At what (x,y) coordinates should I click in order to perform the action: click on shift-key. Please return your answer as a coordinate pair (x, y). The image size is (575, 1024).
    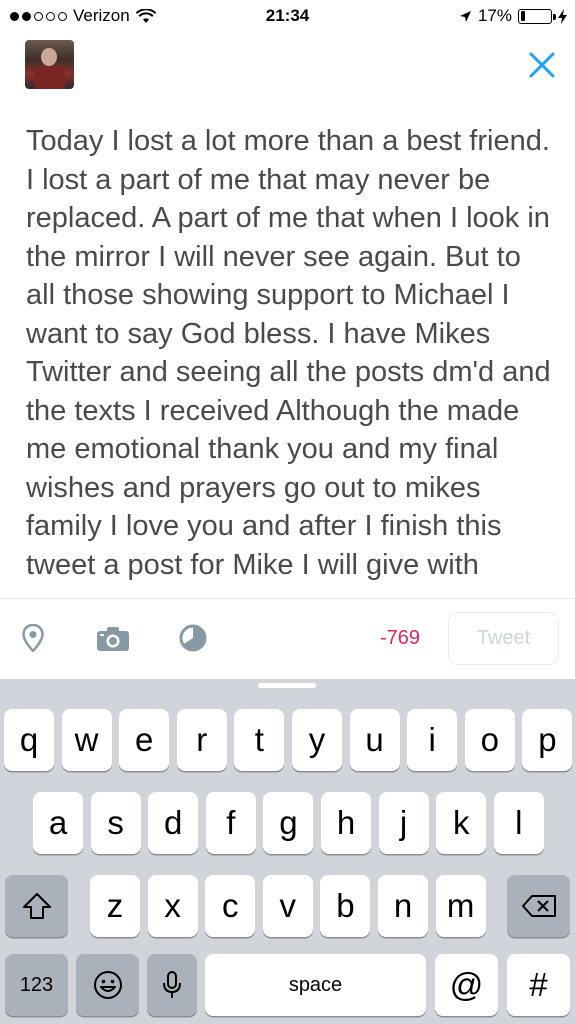
    Looking at the image, I should click on (36, 906).